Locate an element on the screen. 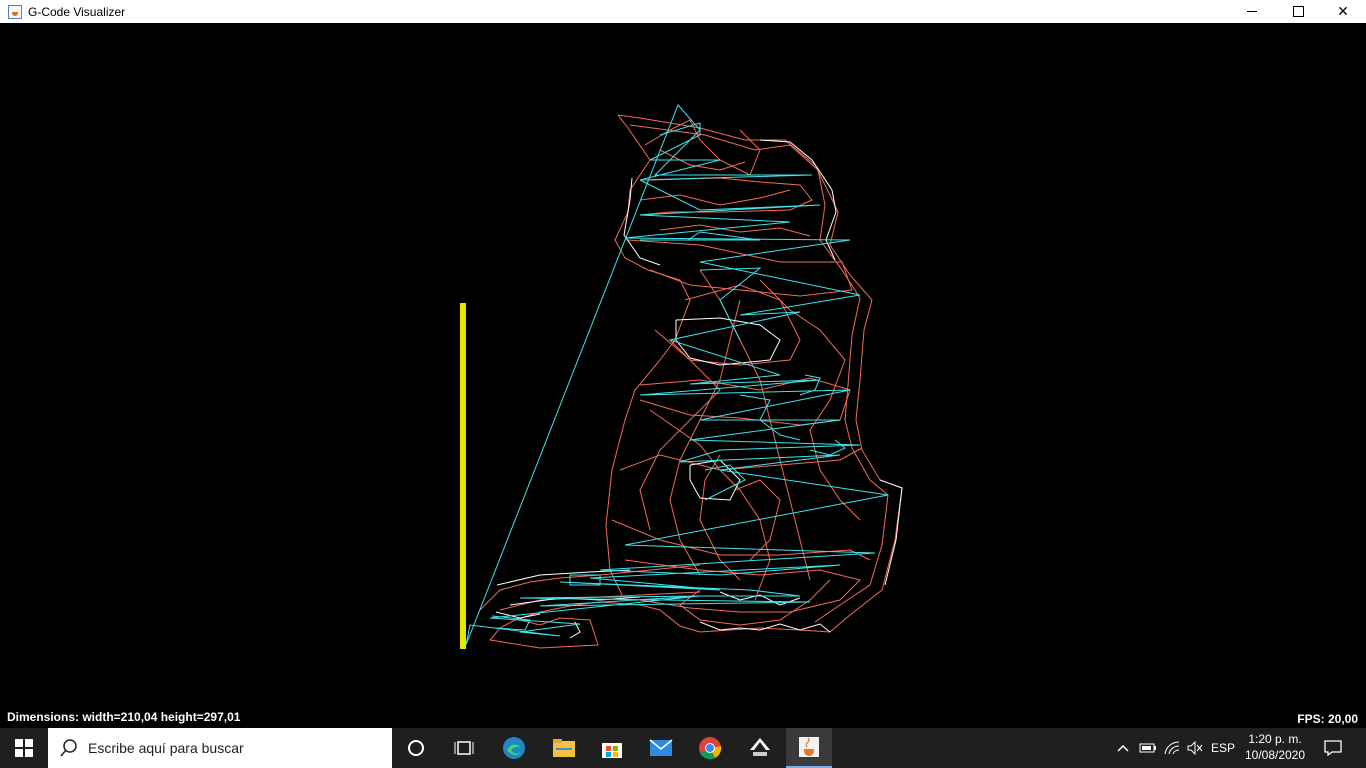 The image size is (1366, 768). window-title: G-Code Visualizer is located at coordinates (77, 11).